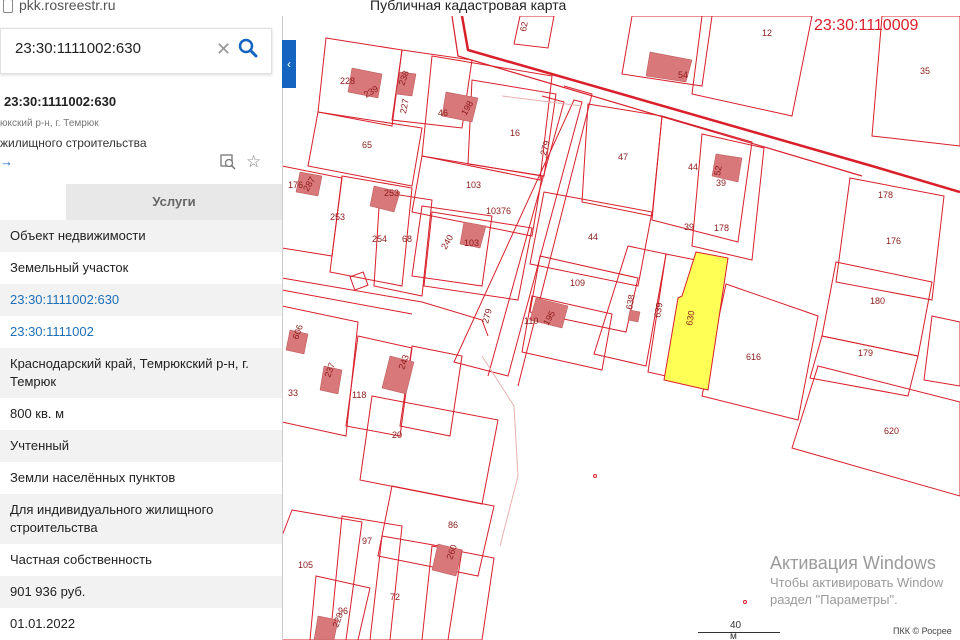  What do you see at coordinates (443, 113) in the screenshot?
I see `parcel-label: 46` at bounding box center [443, 113].